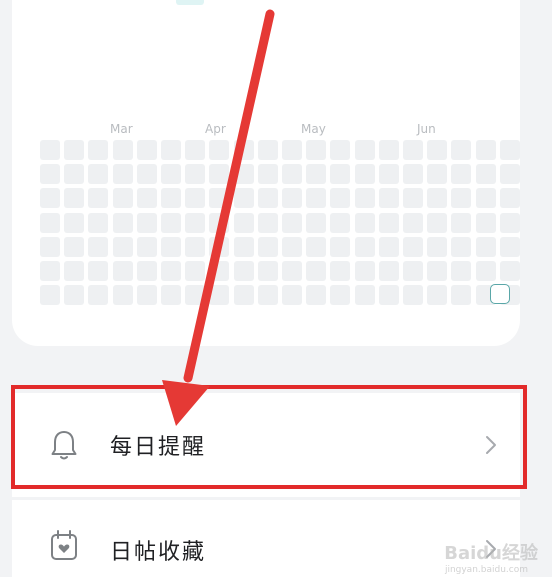  Describe the element at coordinates (121, 129) in the screenshot. I see `month-label-mar: Mar` at that location.